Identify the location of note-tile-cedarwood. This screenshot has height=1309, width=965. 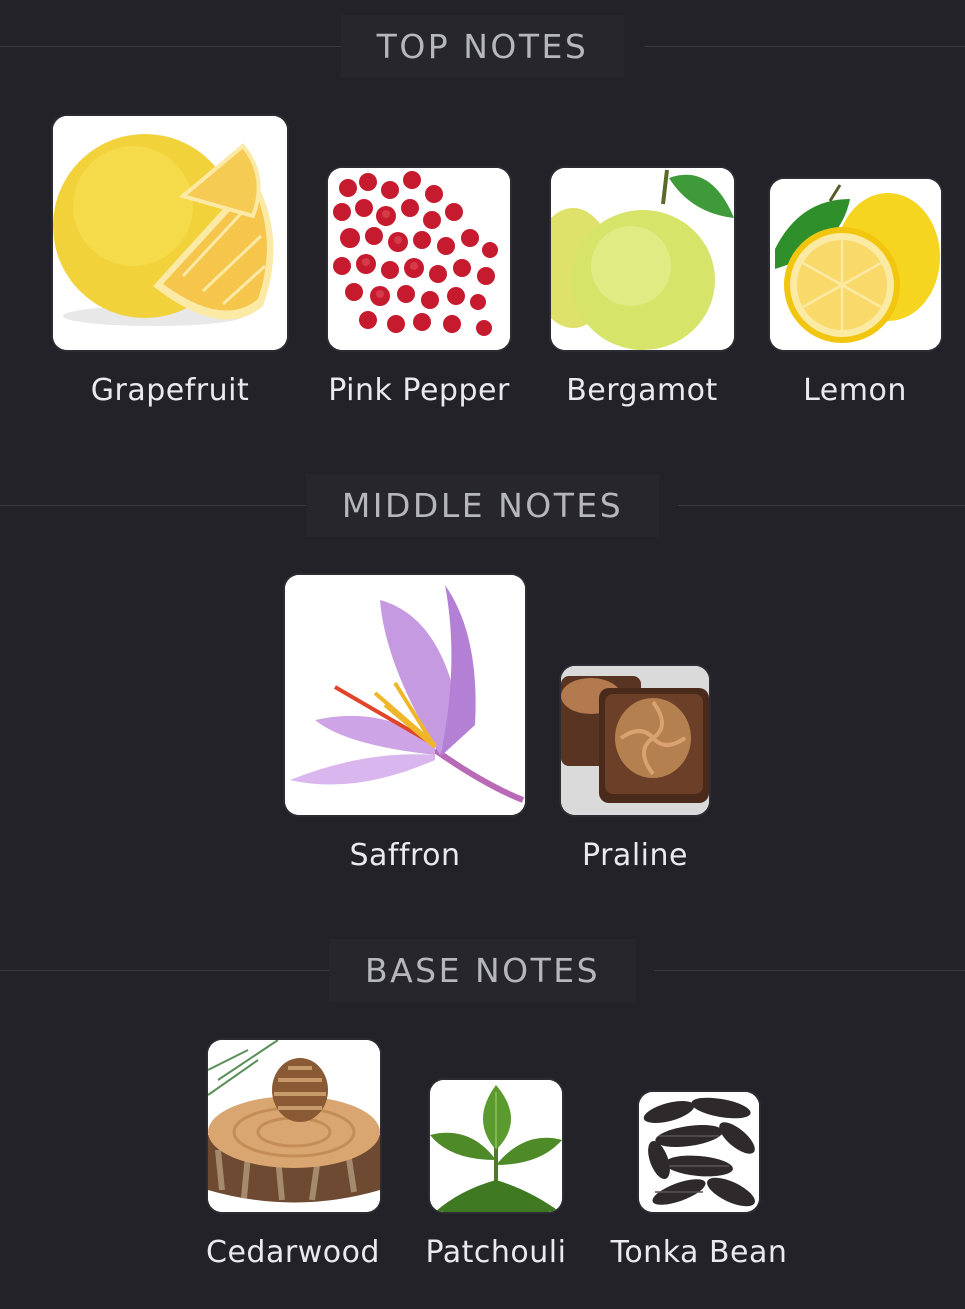
(294, 1126).